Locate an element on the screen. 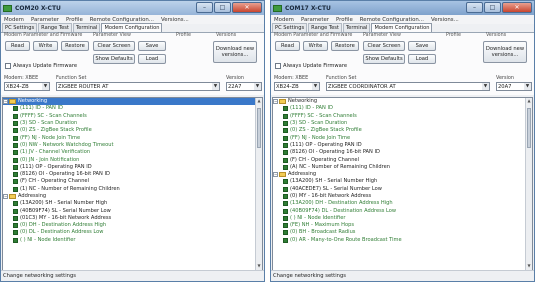 This screenshot has height=286, width=535. tree-folder-addressing: − Addressing is located at coordinates (132, 196).